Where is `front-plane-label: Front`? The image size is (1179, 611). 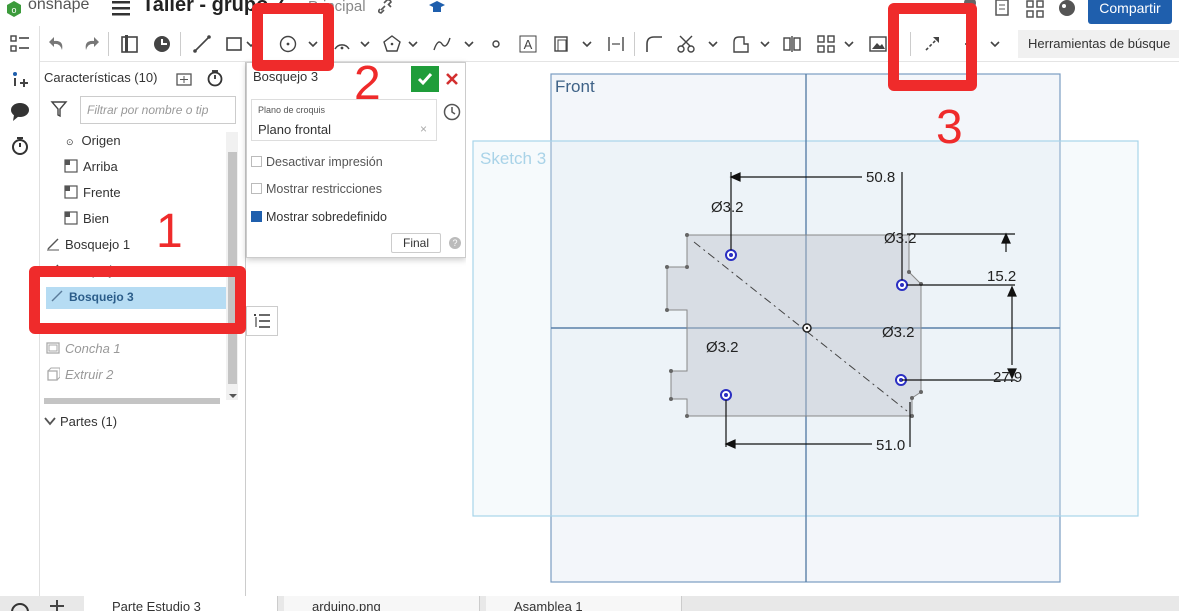
front-plane-label: Front is located at coordinates (575, 86).